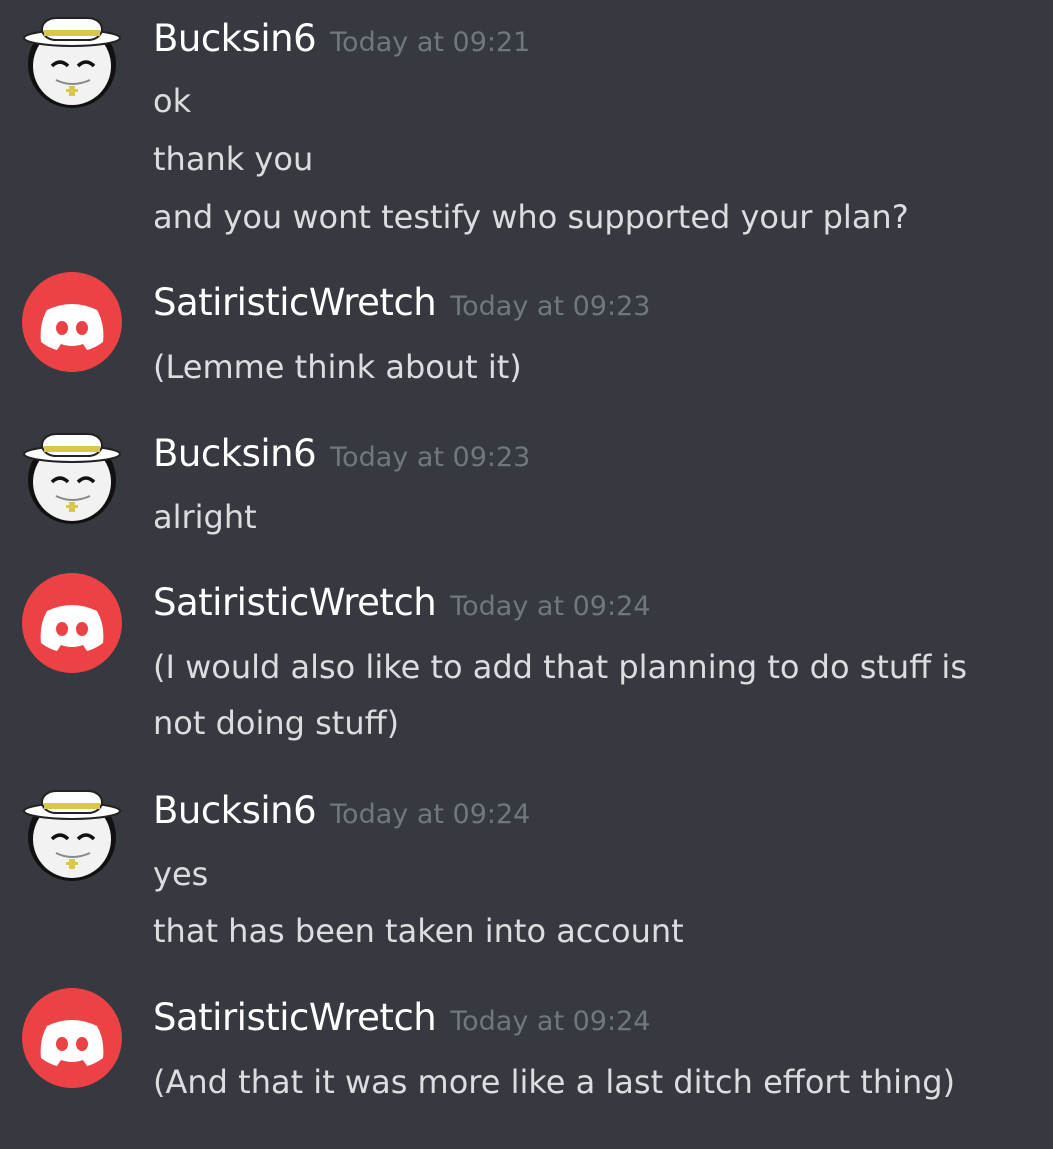  Describe the element at coordinates (418, 931) in the screenshot. I see `message-text: that has been taken into account` at that location.